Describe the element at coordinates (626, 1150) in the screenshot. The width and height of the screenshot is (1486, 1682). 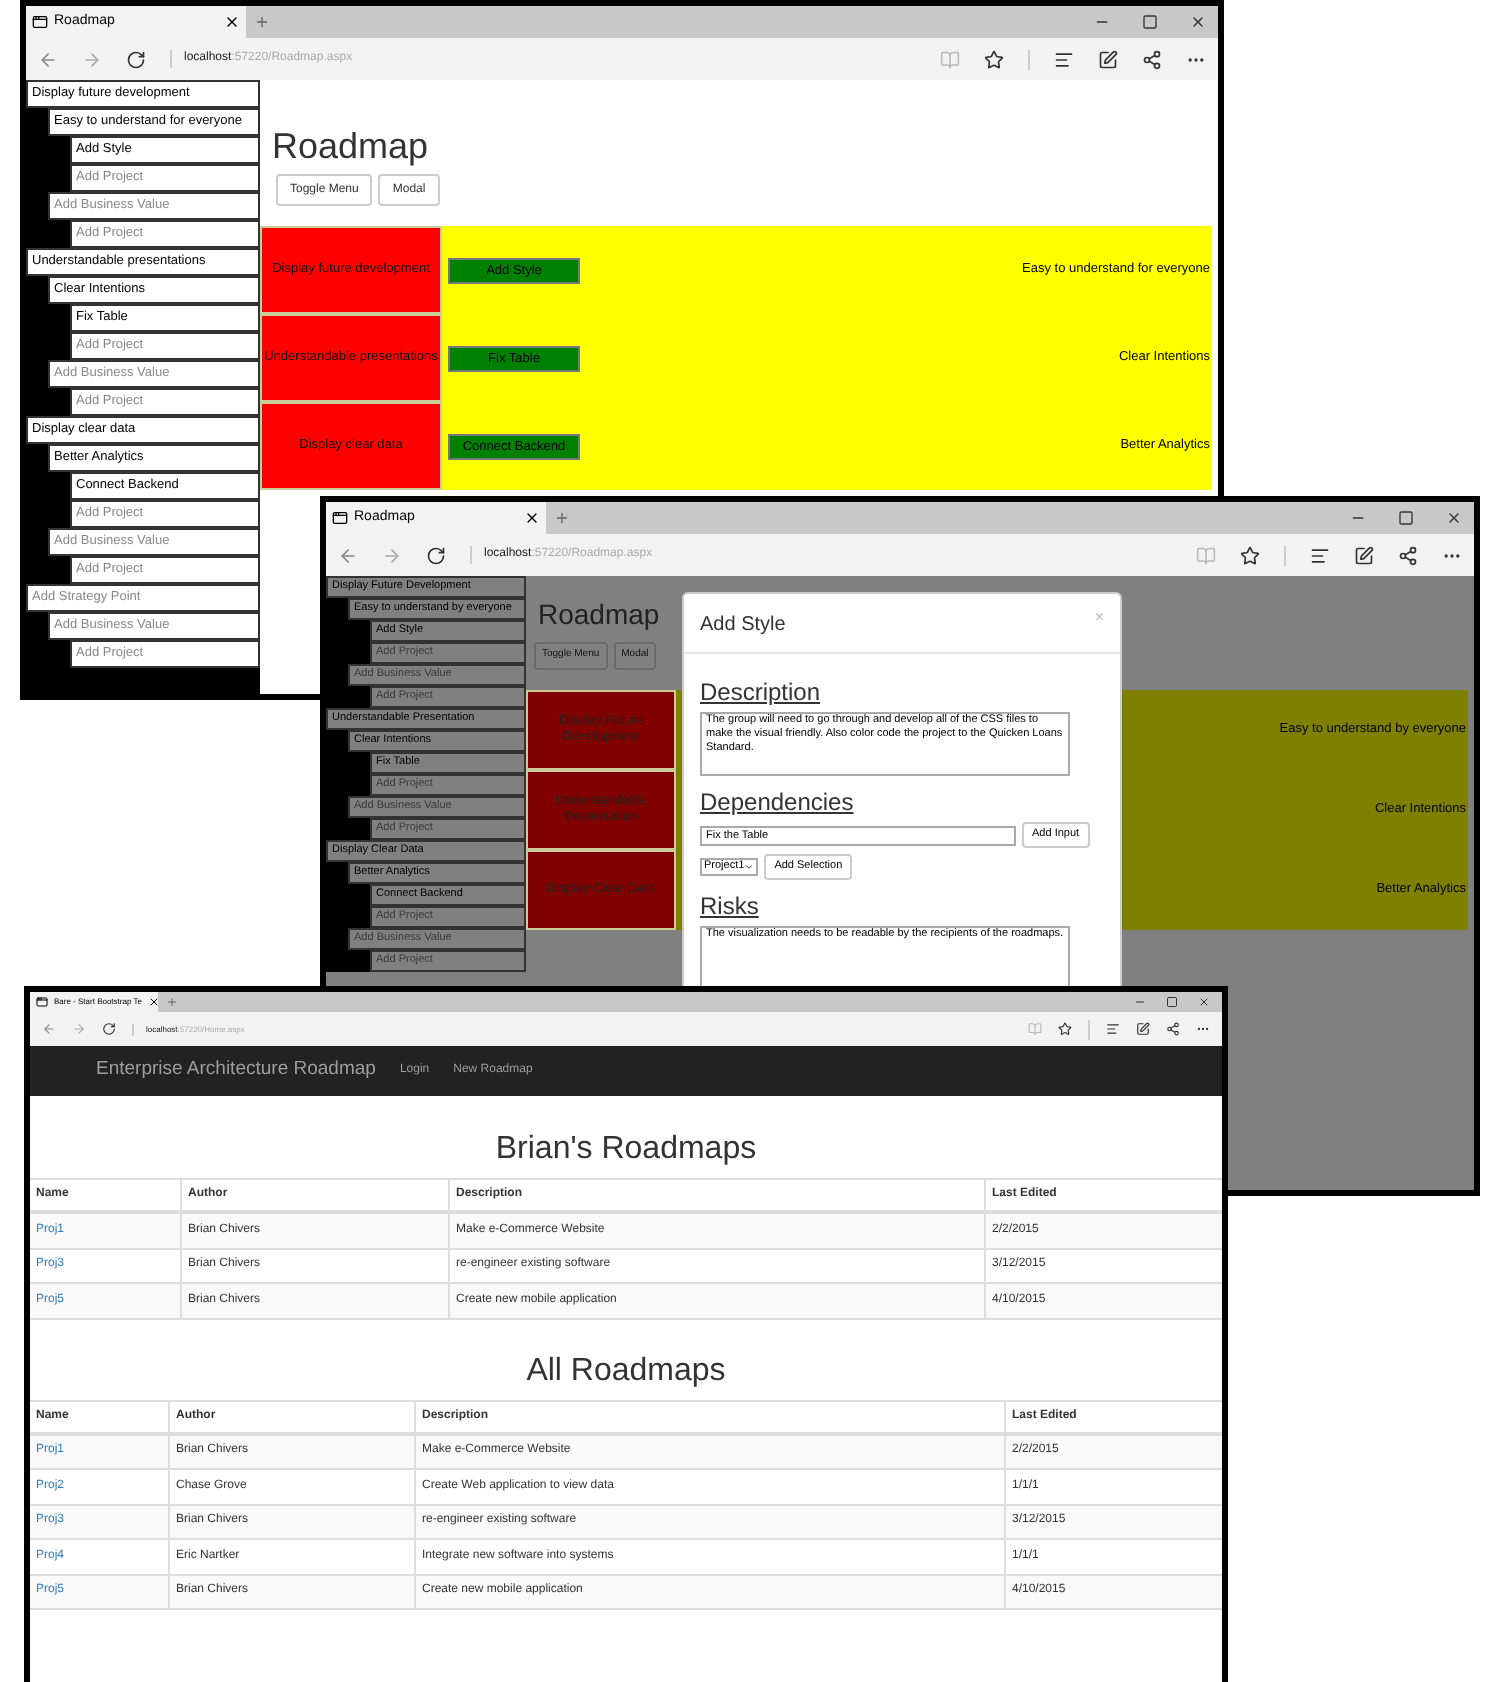
I see `section-title: Brian's Roadmaps` at that location.